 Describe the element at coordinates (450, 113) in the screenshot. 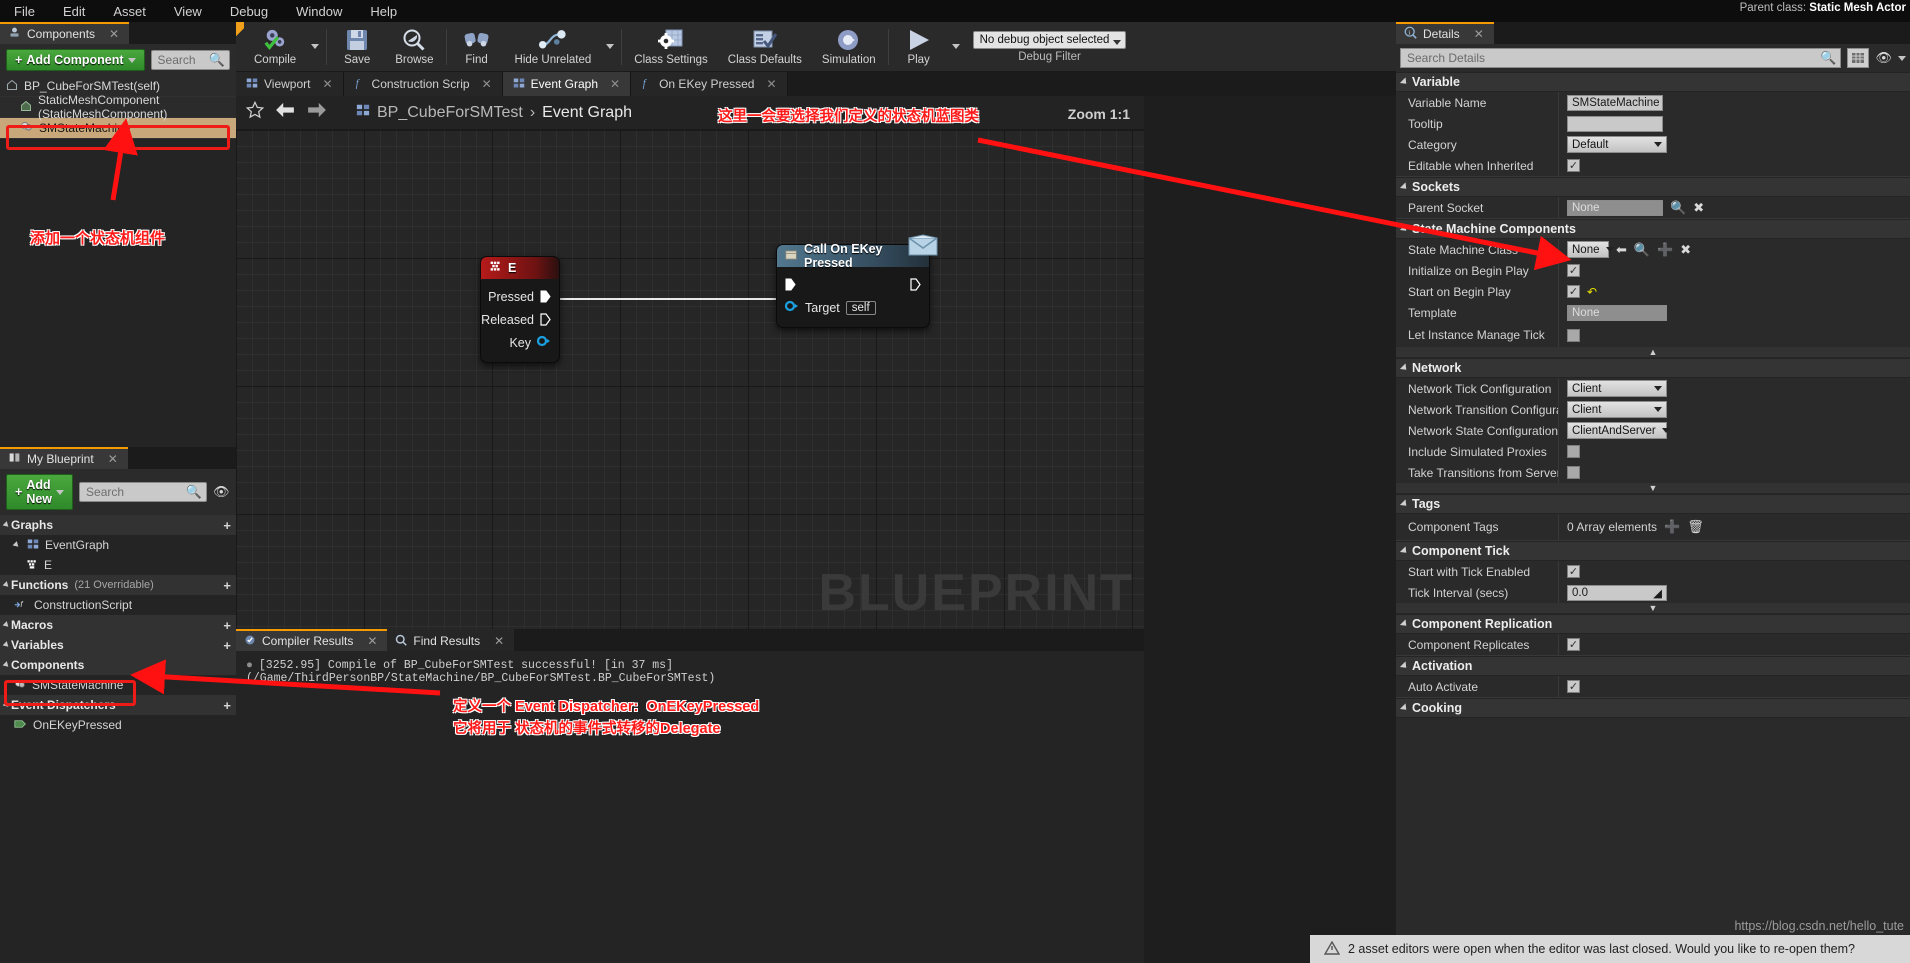

I see `breadcrumb-root: BP_CubeForSMTest` at that location.